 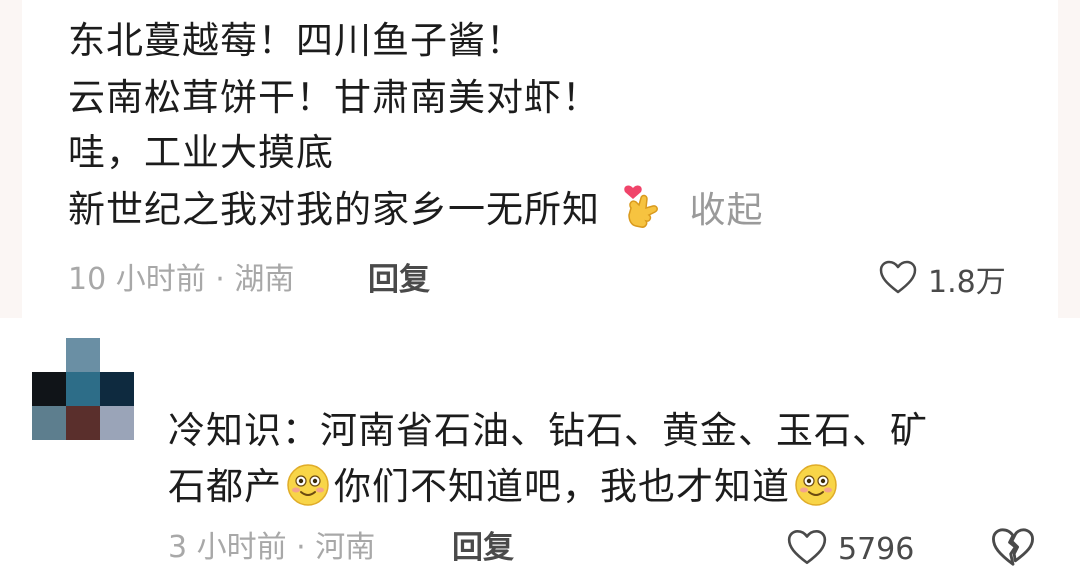 What do you see at coordinates (548, 430) in the screenshot?
I see `comment-text-line: 冷知识：河南省石油、钻石、黄金、玉石、矿` at bounding box center [548, 430].